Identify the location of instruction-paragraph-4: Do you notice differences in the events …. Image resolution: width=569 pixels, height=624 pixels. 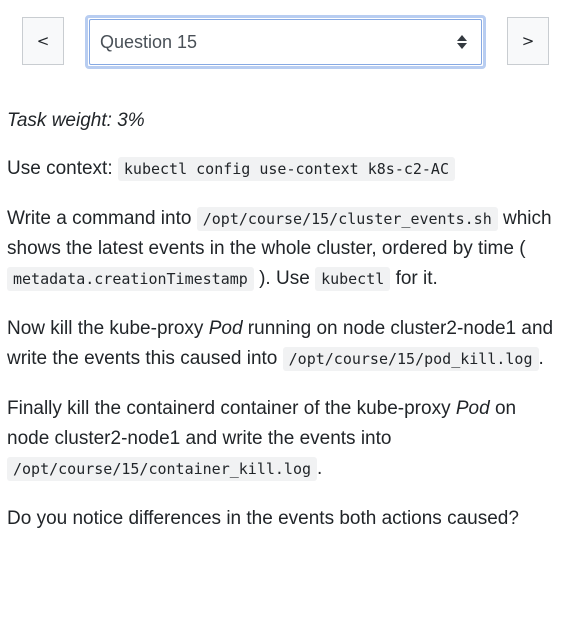
(263, 518).